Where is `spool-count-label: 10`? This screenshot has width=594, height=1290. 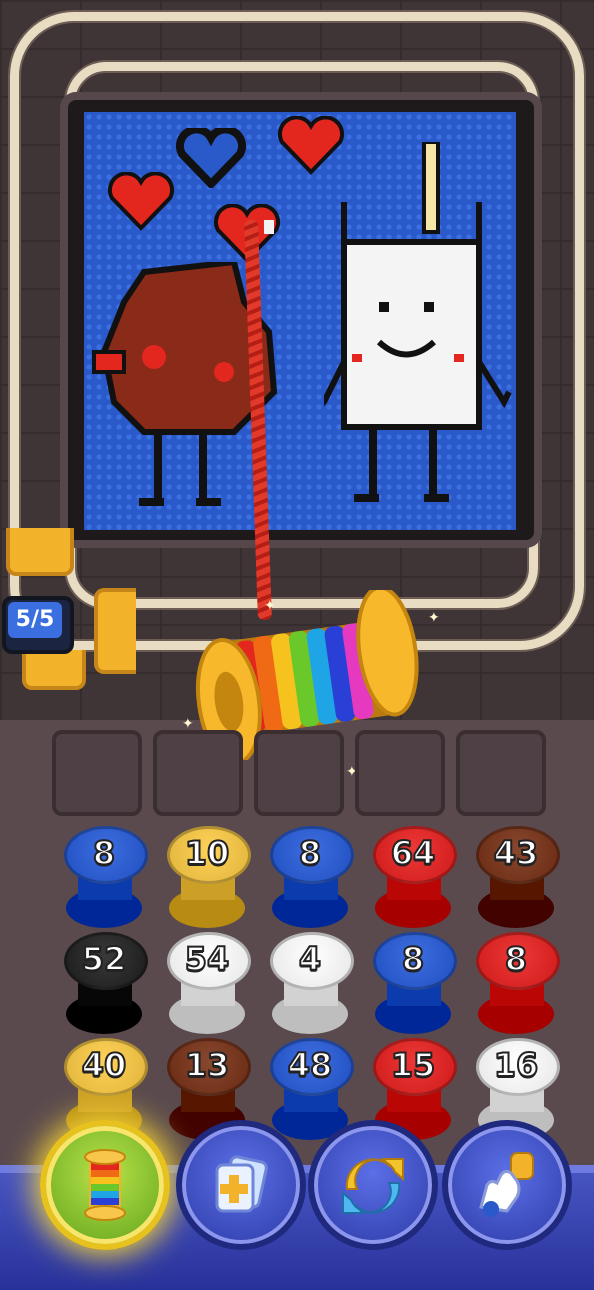 spool-count-label: 10 is located at coordinates (207, 853).